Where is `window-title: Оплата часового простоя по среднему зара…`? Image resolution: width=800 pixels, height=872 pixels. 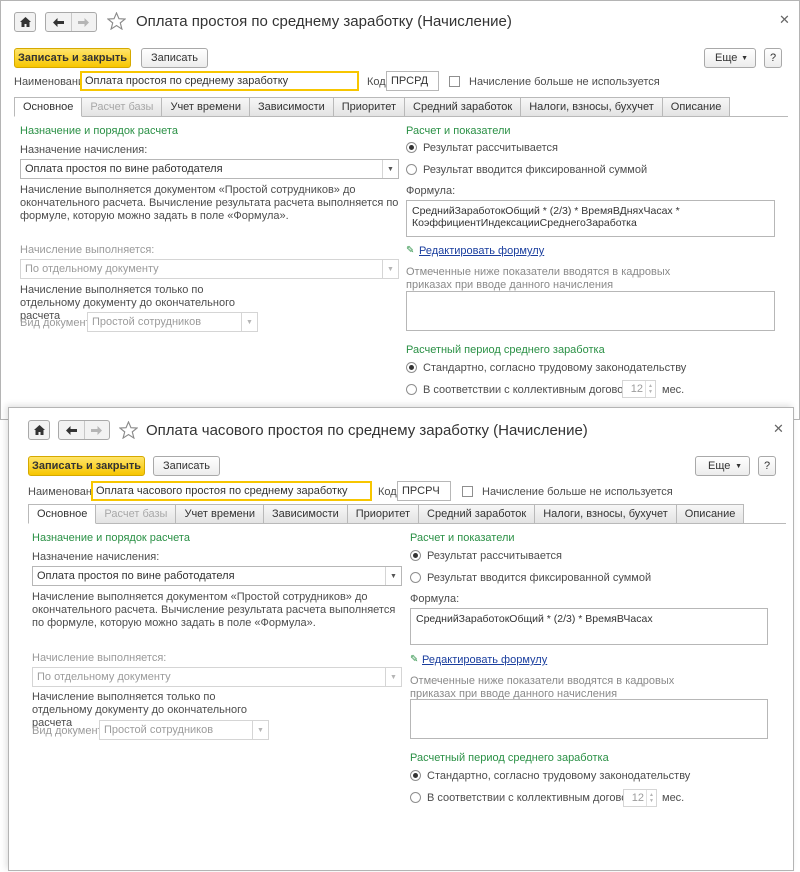
window-title: Оплата часового простоя по среднему зара… is located at coordinates (367, 430).